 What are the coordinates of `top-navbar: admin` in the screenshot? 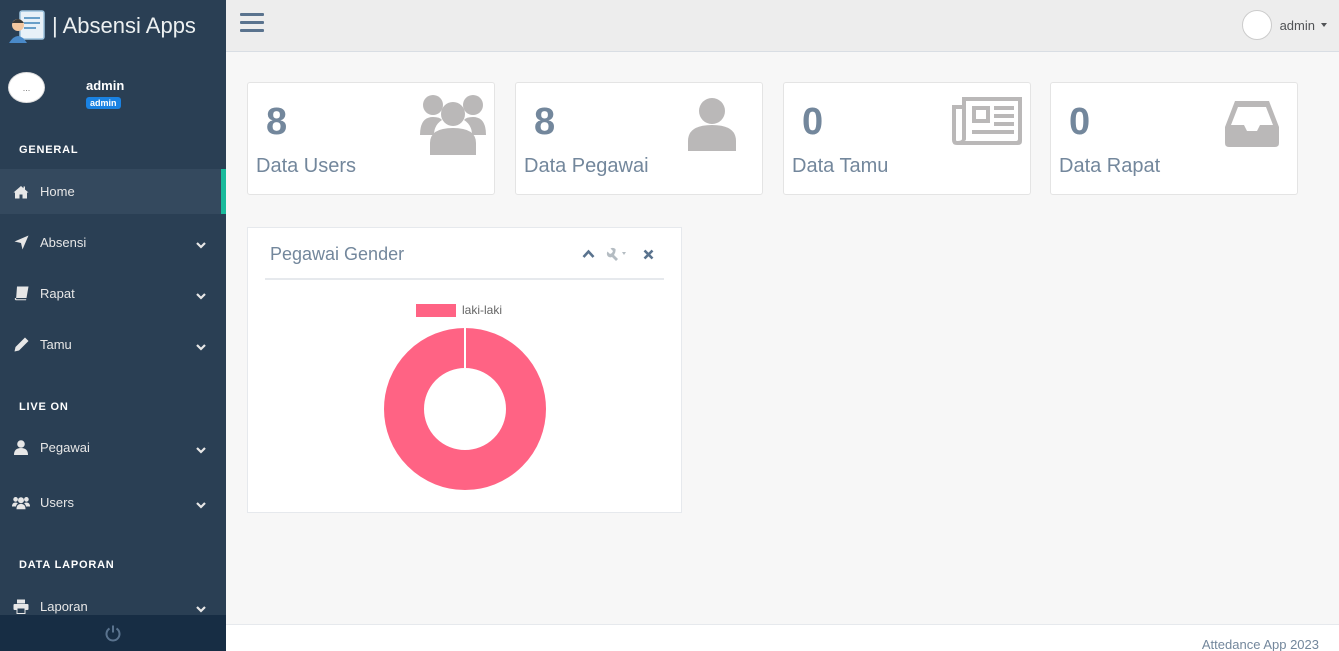 It's located at (782, 26).